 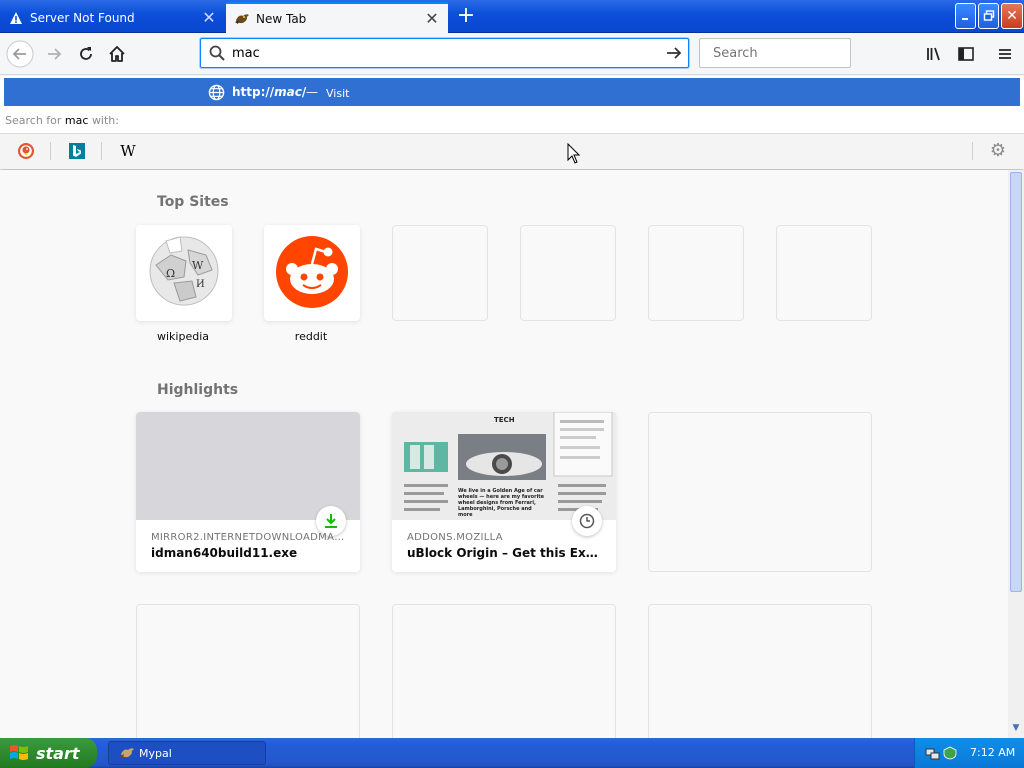 I want to click on svg-text: И, so click(x=200, y=284).